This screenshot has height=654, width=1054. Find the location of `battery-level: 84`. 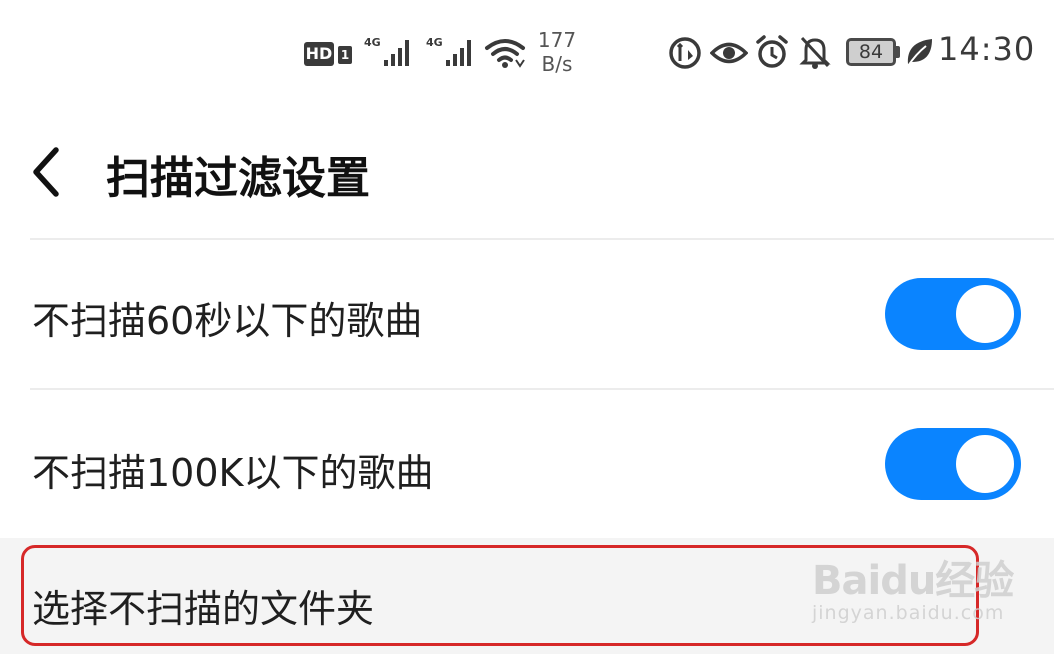

battery-level: 84 is located at coordinates (871, 52).